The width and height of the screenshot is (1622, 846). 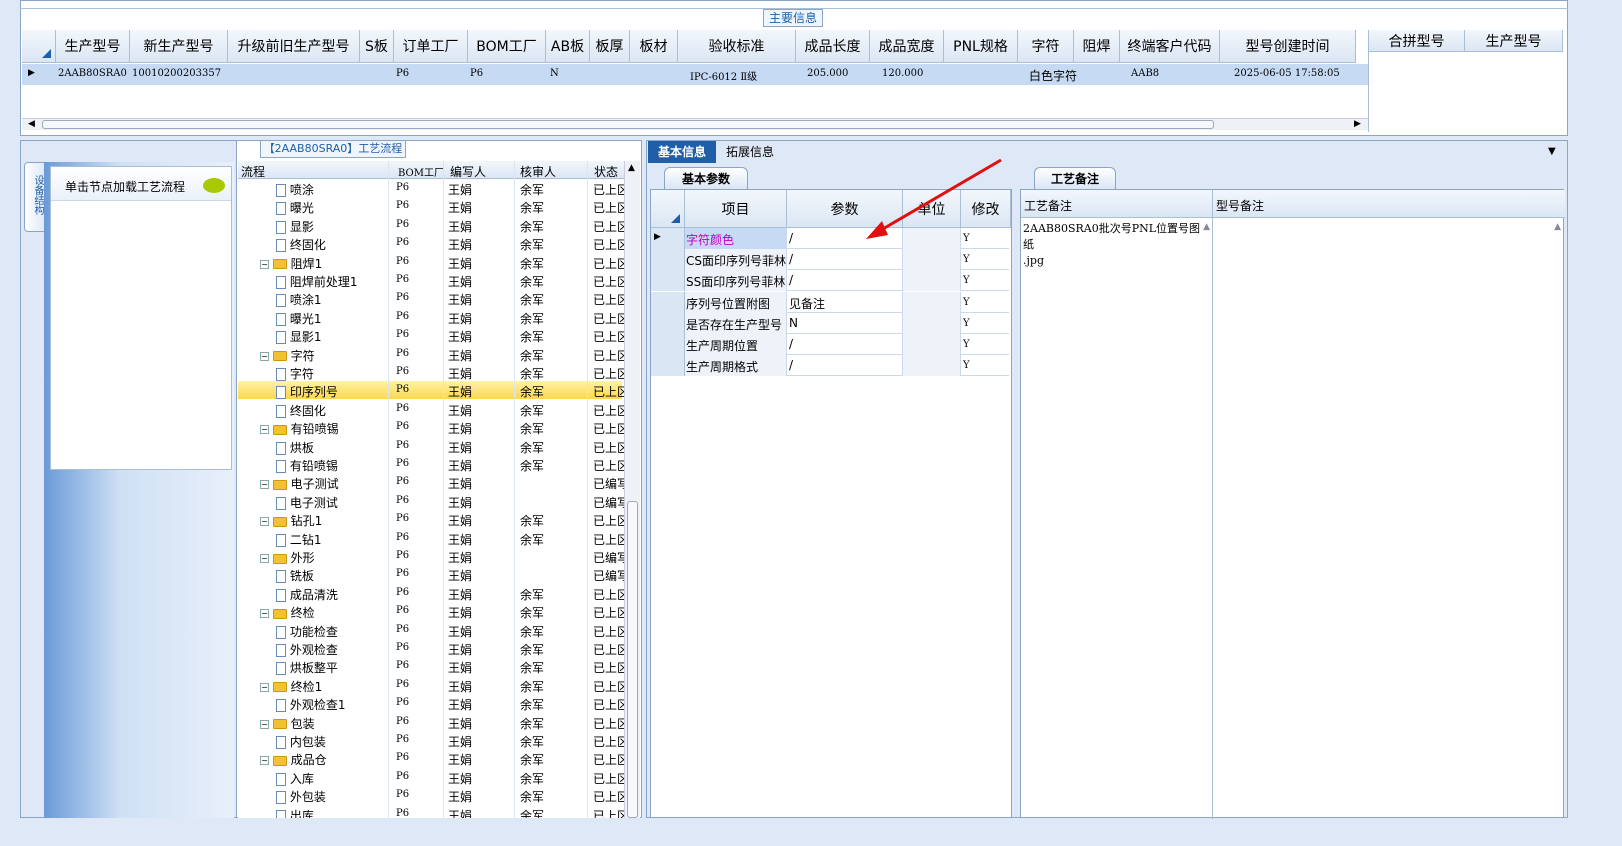 I want to click on param-row: 序列号位置附图 见备注 Y, so click(x=830, y=302).